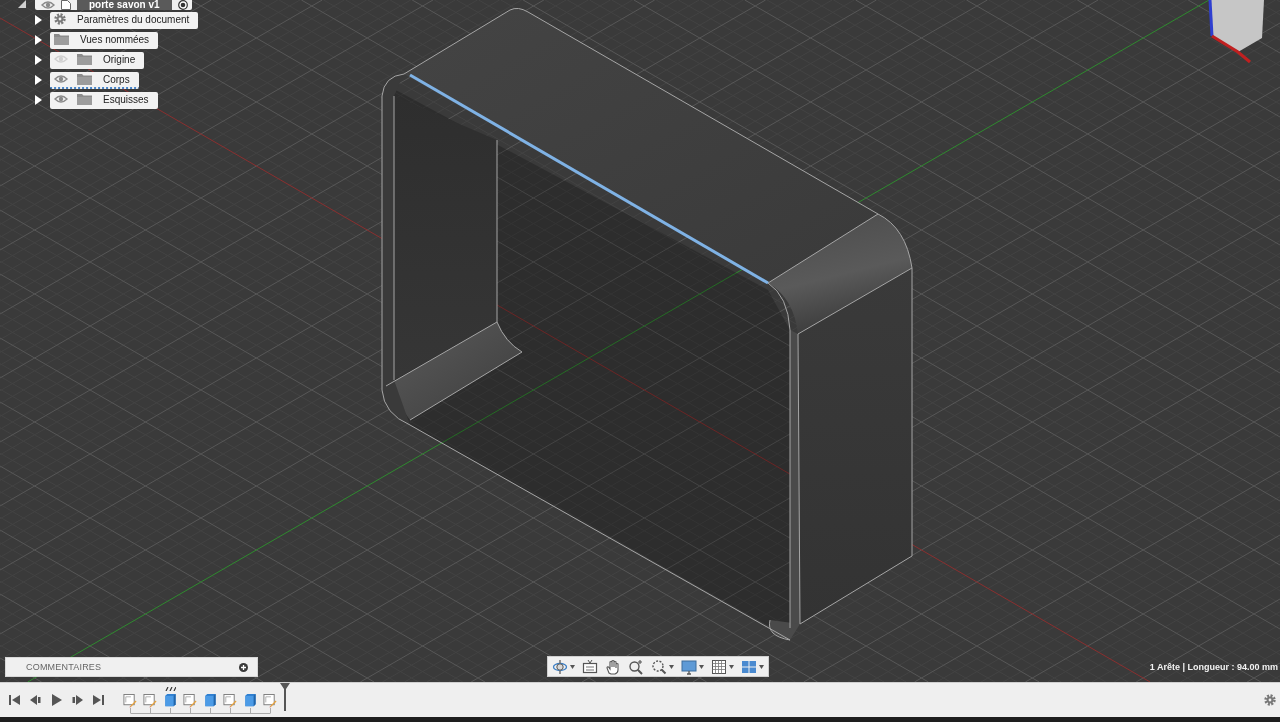 The width and height of the screenshot is (1280, 722). Describe the element at coordinates (1270, 700) in the screenshot. I see `settings-icon` at that location.